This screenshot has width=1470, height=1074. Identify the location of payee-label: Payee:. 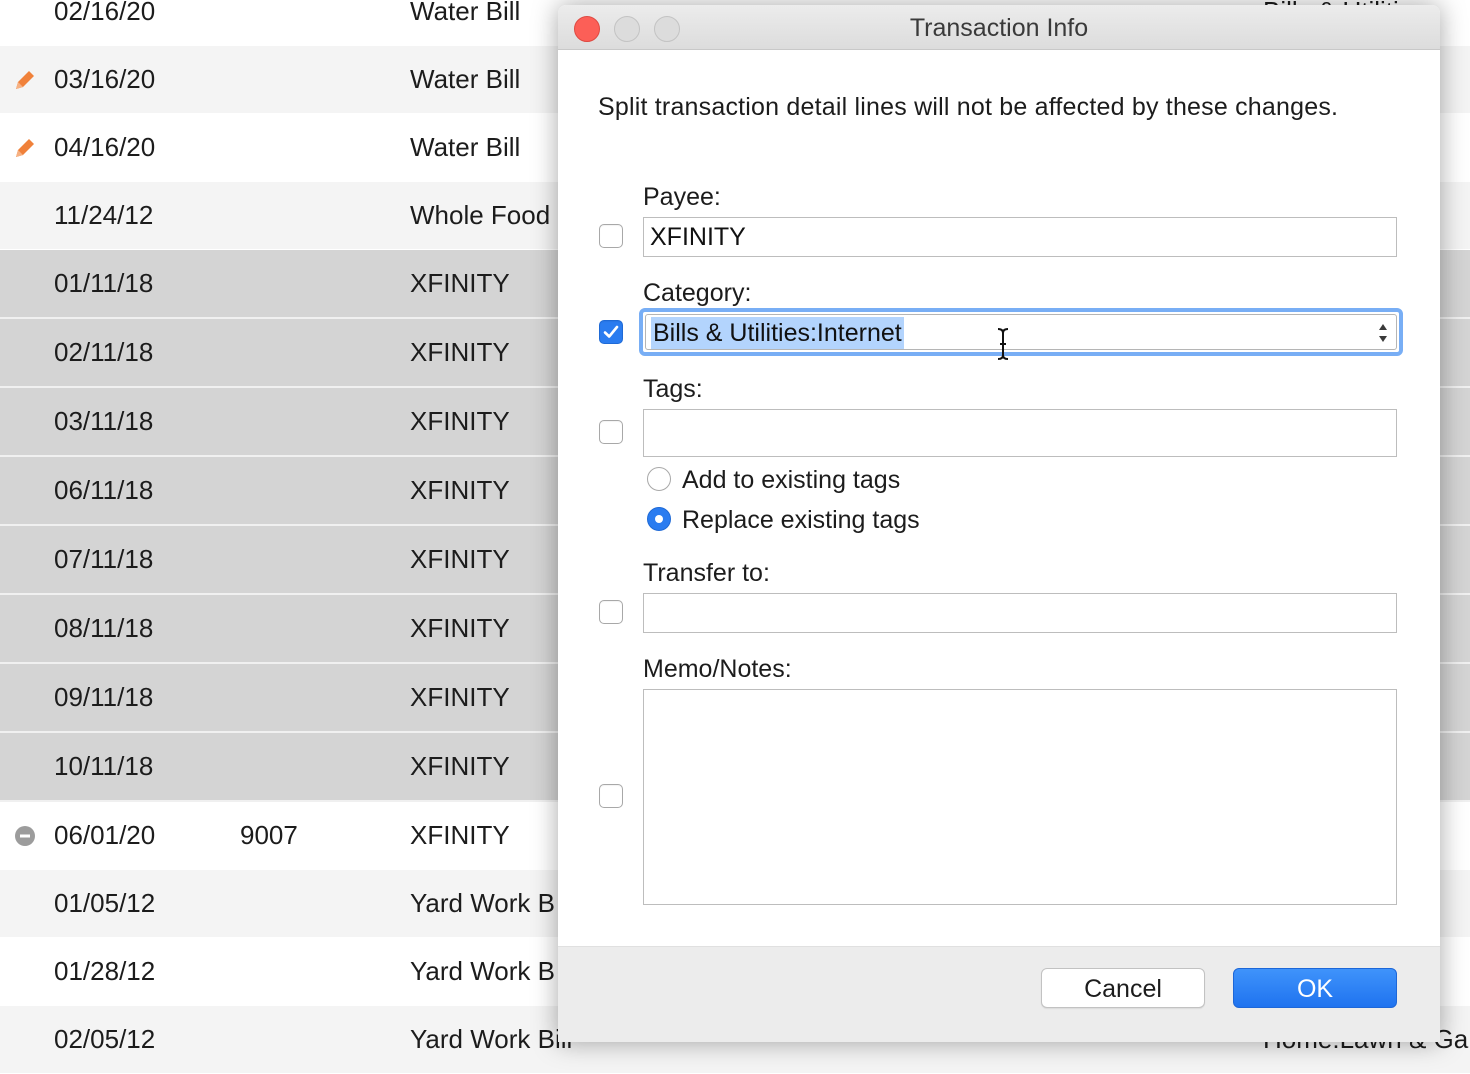
(682, 197).